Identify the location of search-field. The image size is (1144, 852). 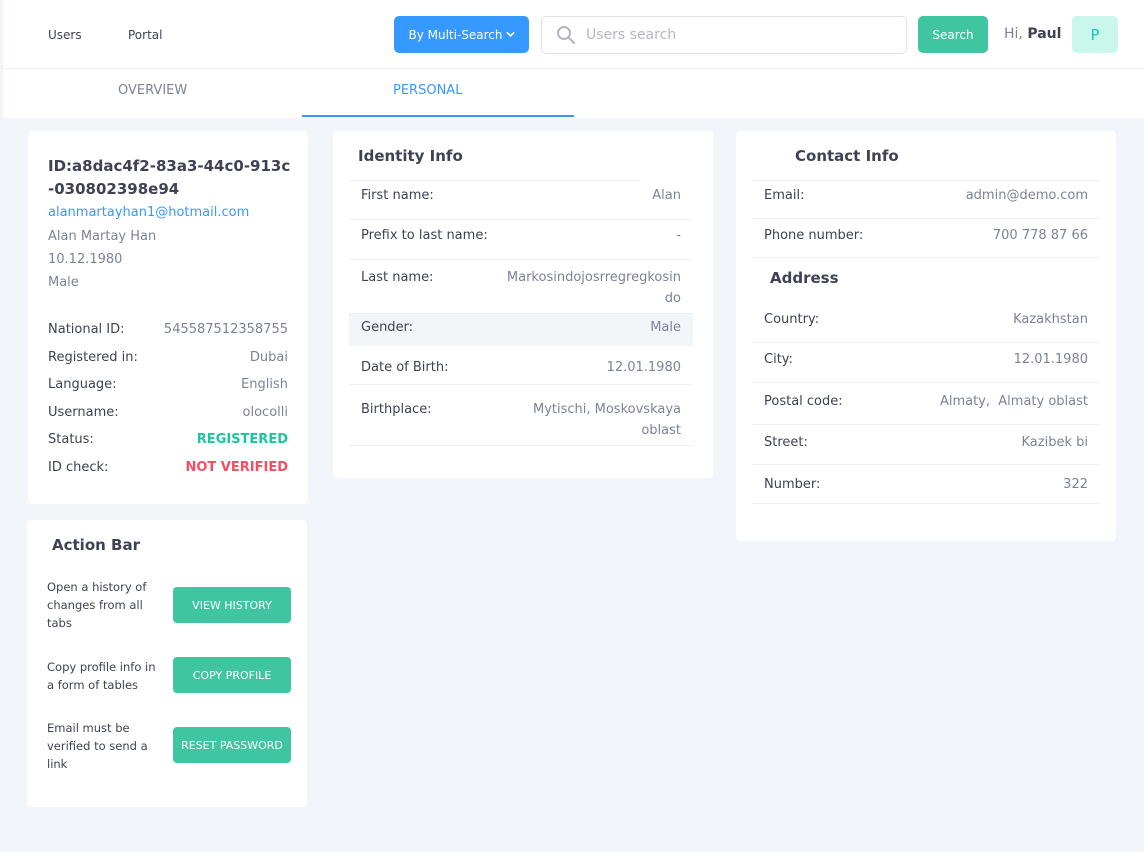
(724, 35).